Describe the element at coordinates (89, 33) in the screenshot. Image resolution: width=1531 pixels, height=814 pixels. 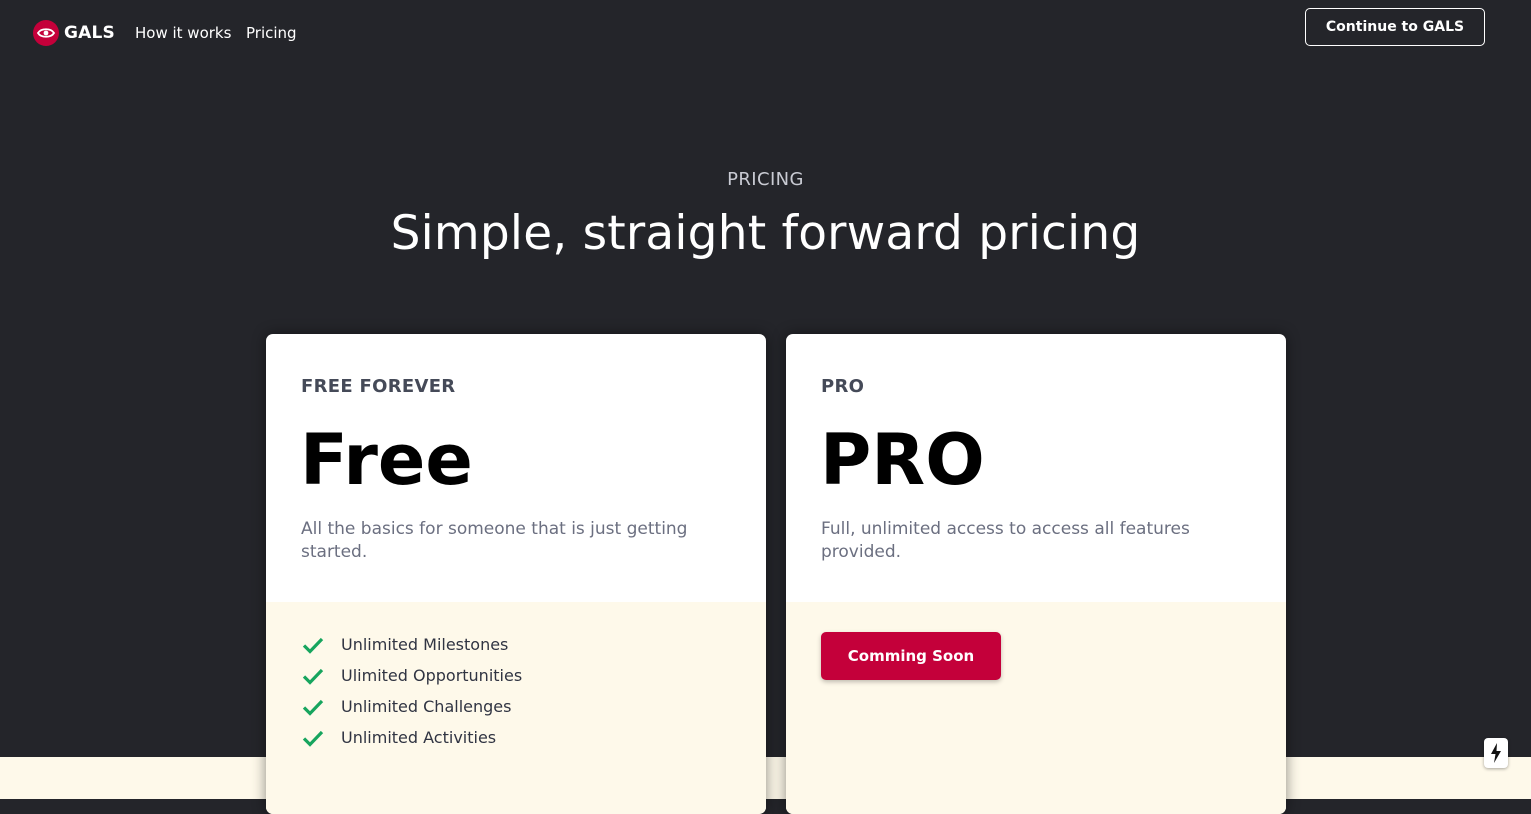
I see `brand-name: GALS` at that location.